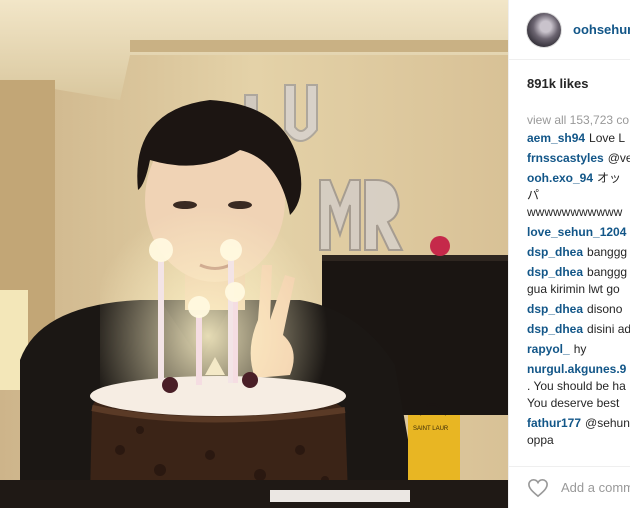  I want to click on comment-item: aem_sh94 Love L, so click(578, 138).